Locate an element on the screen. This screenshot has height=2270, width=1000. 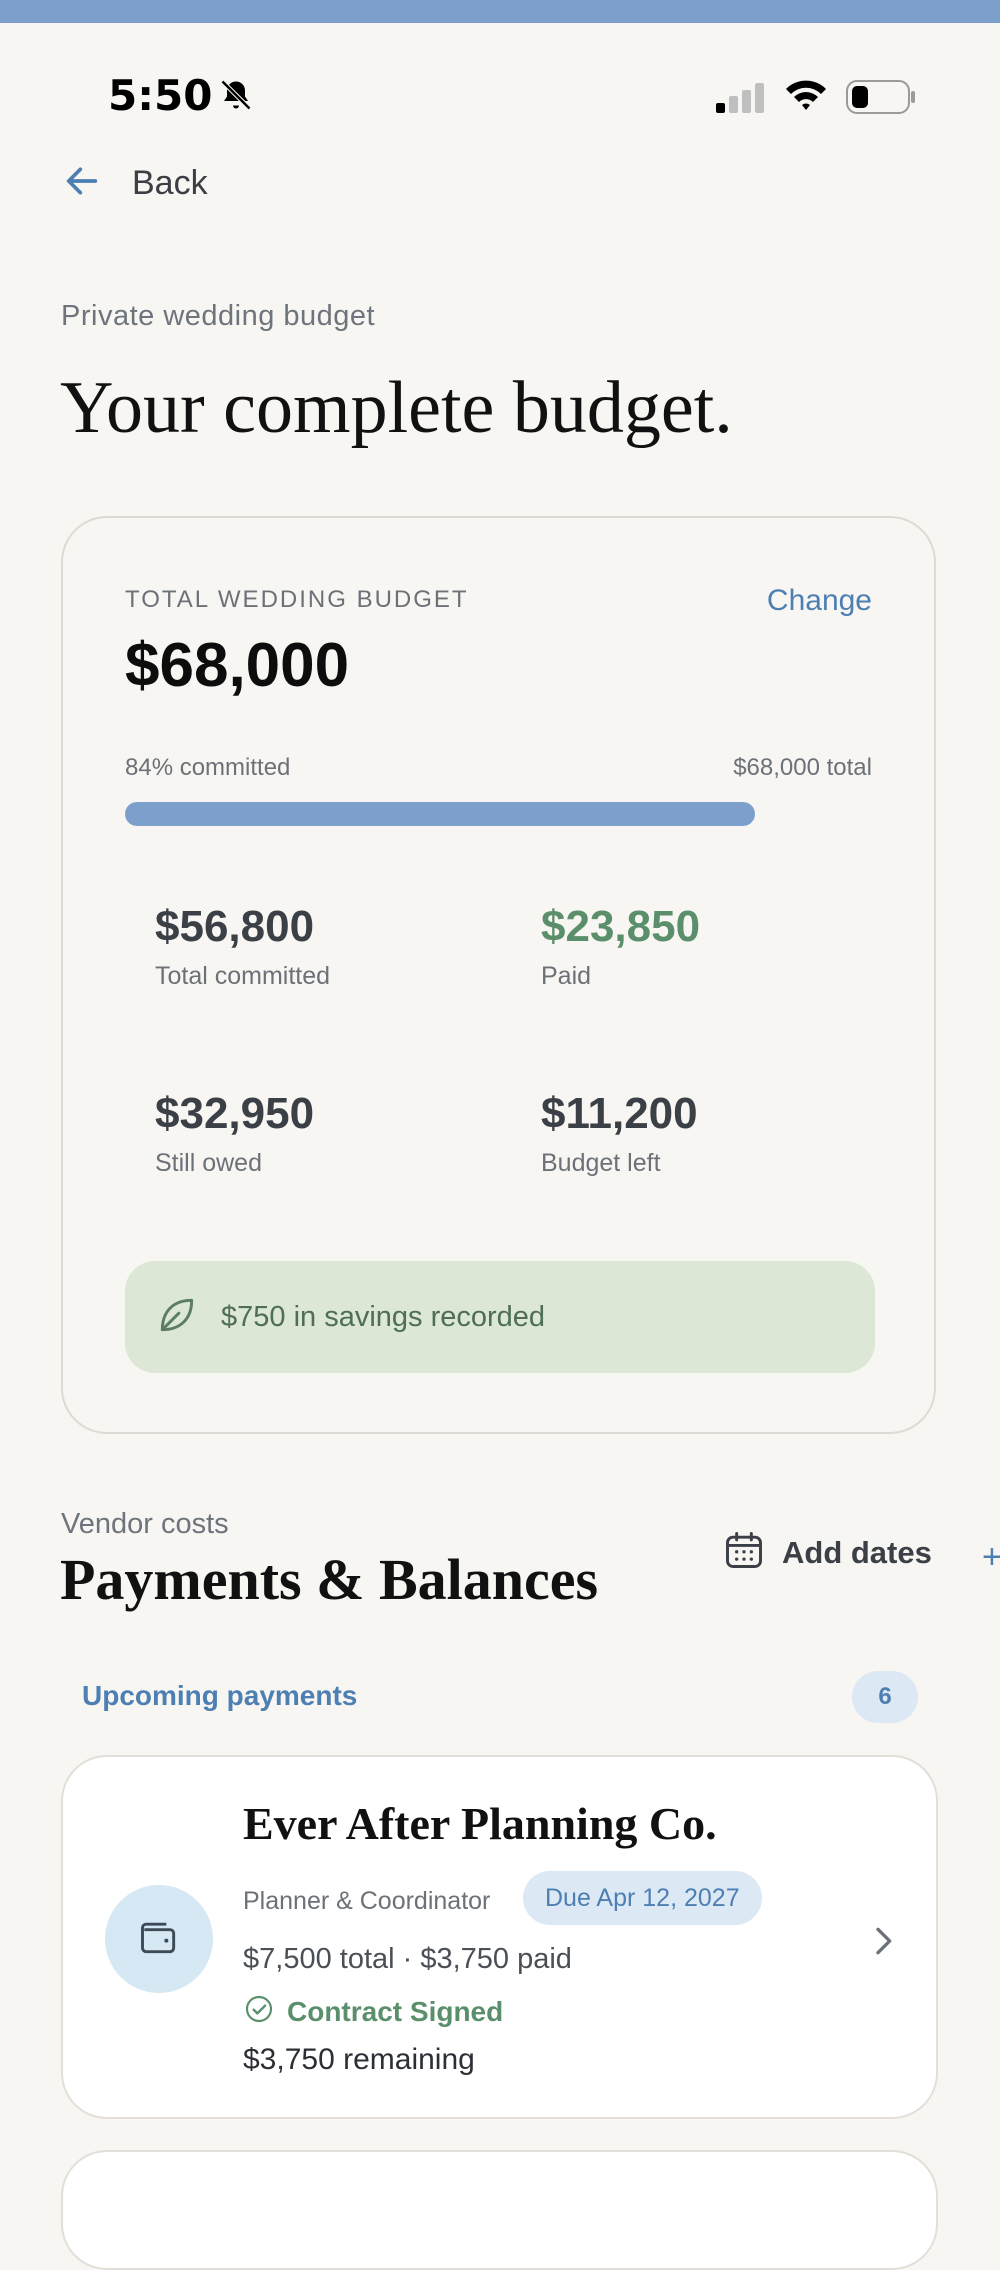
arrow-left-icon is located at coordinates (82, 183).